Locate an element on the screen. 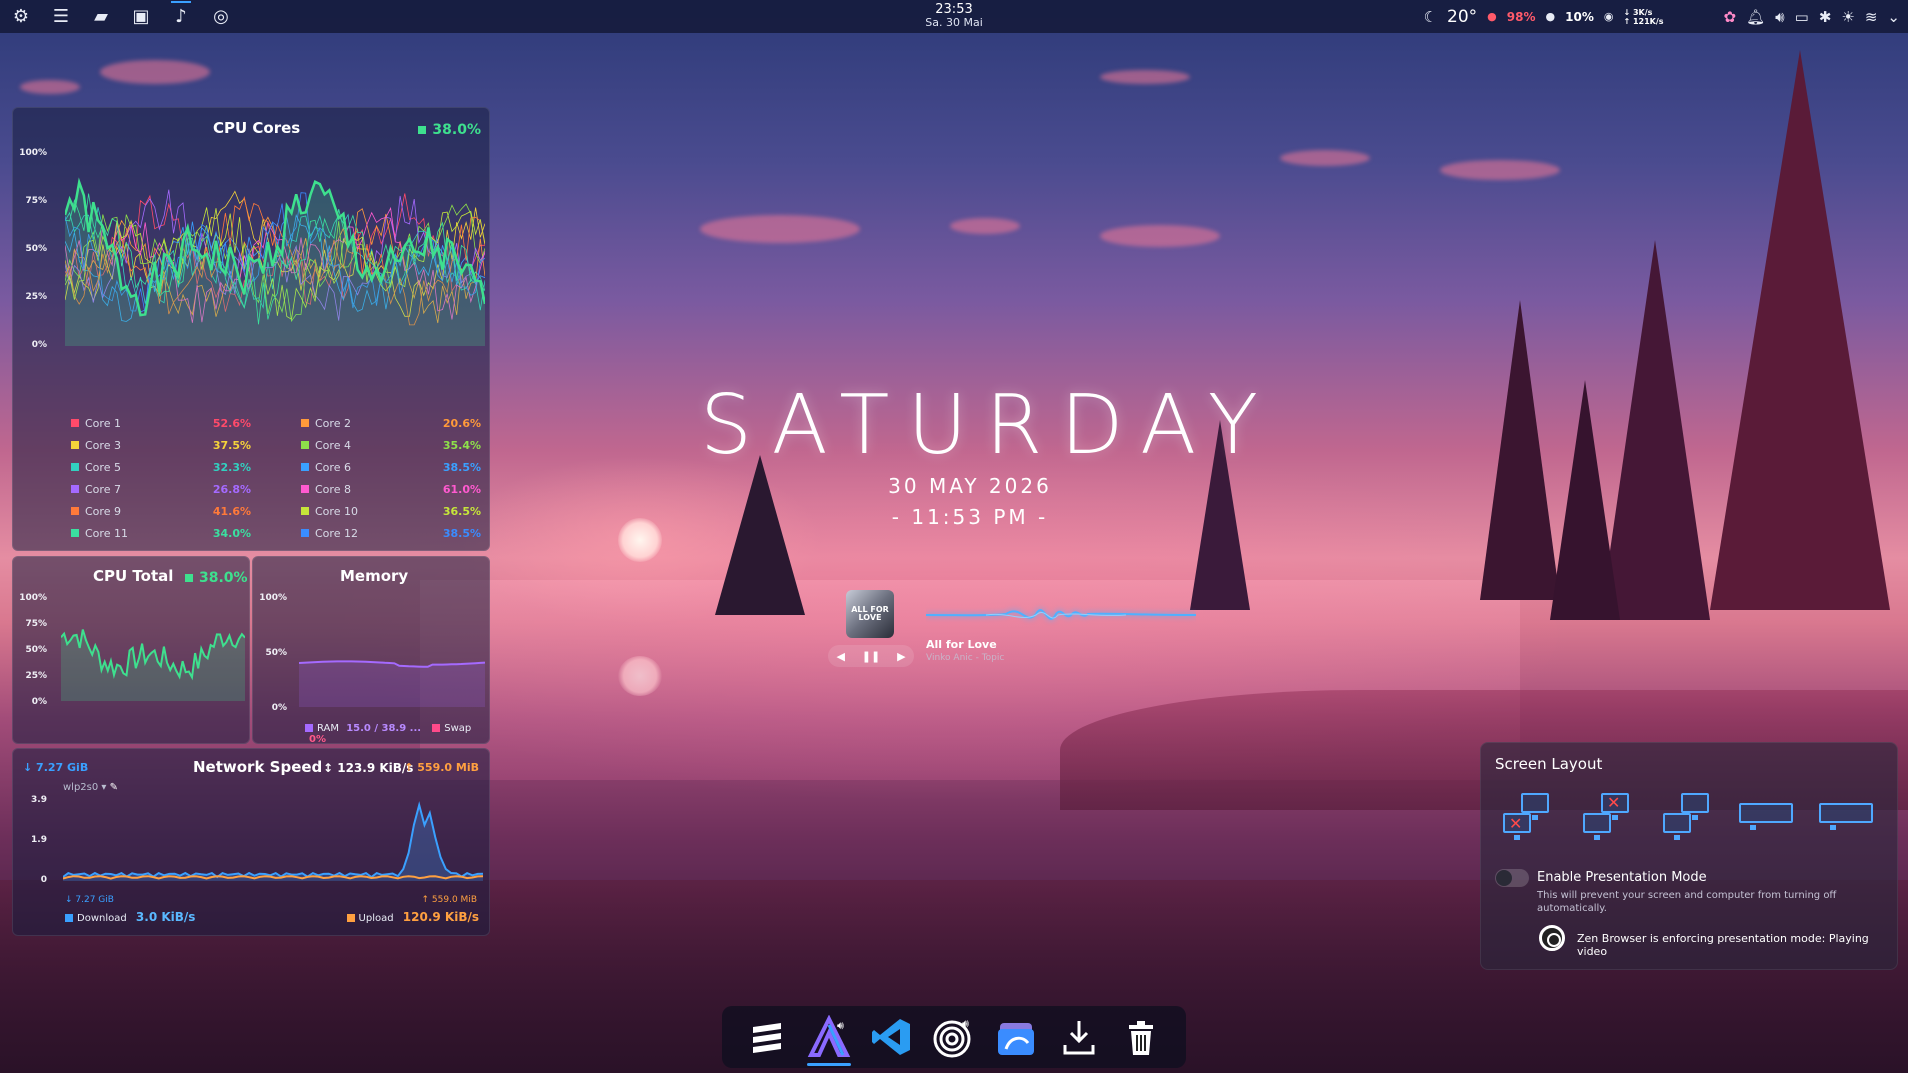 The image size is (1908, 1073). cpu-cores-title: CPU Cores is located at coordinates (257, 128).